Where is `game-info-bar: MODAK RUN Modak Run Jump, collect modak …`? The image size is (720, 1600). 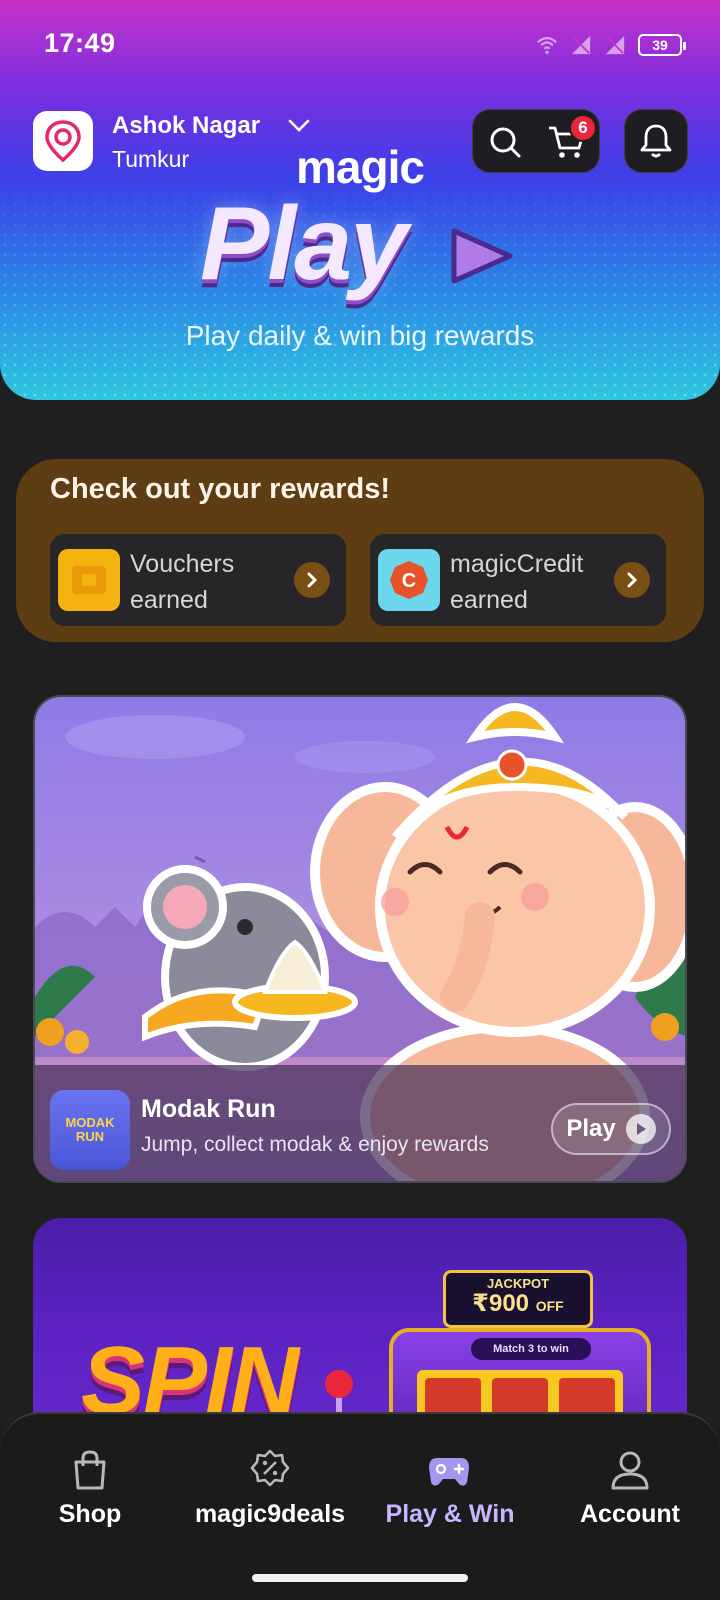 game-info-bar: MODAK RUN Modak Run Jump, collect modak … is located at coordinates (360, 1123).